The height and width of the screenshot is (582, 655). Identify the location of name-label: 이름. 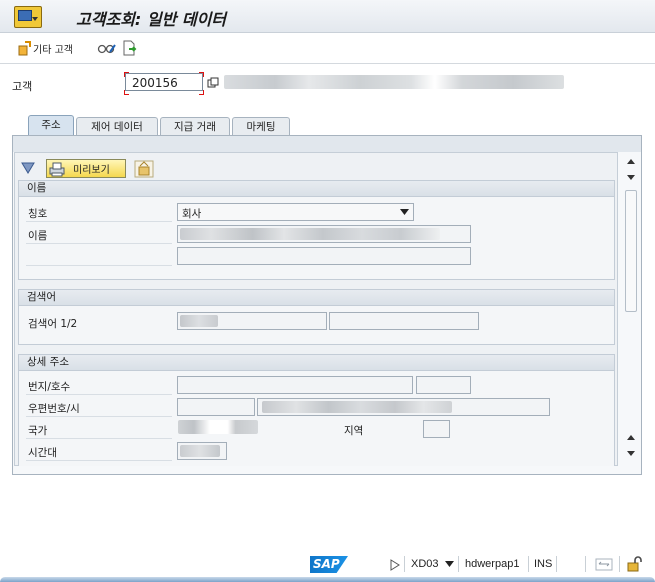
(38, 236).